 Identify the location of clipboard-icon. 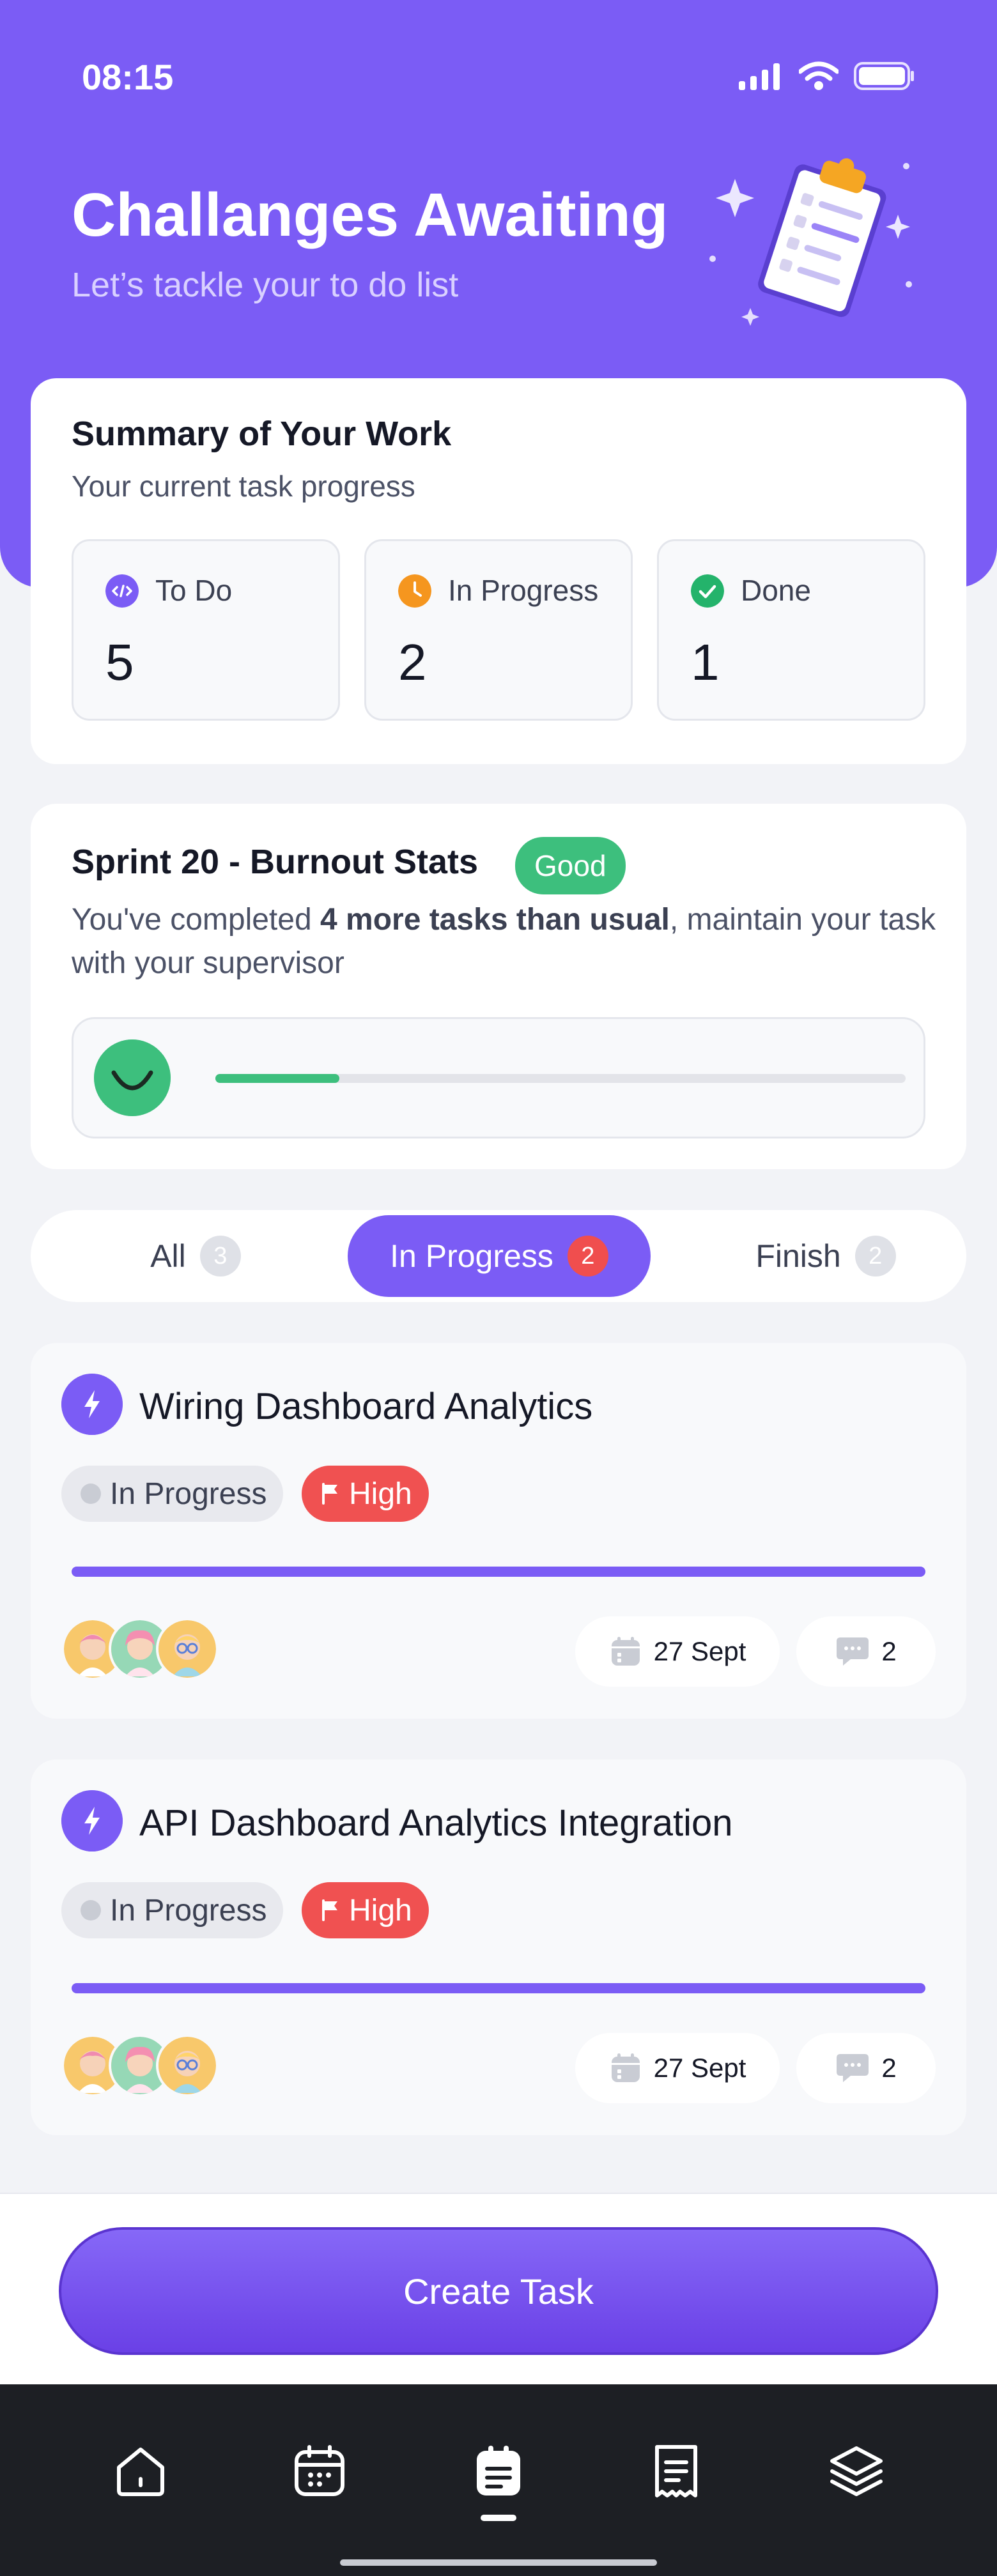
(498, 2471).